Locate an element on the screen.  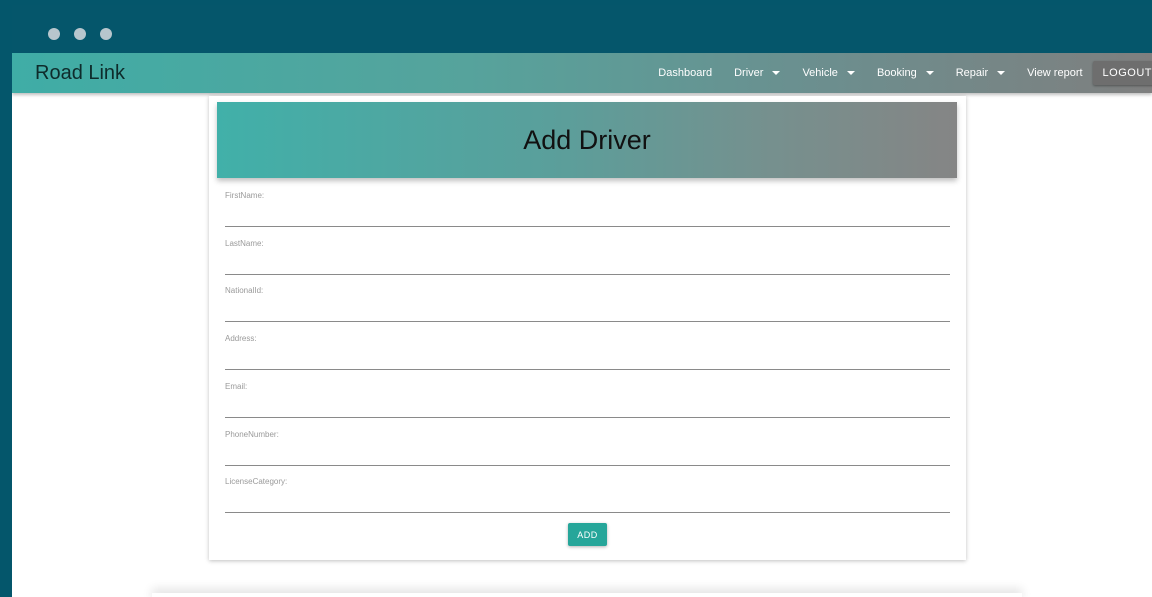
license-category-field: LicenseCategory: is located at coordinates (587, 497).